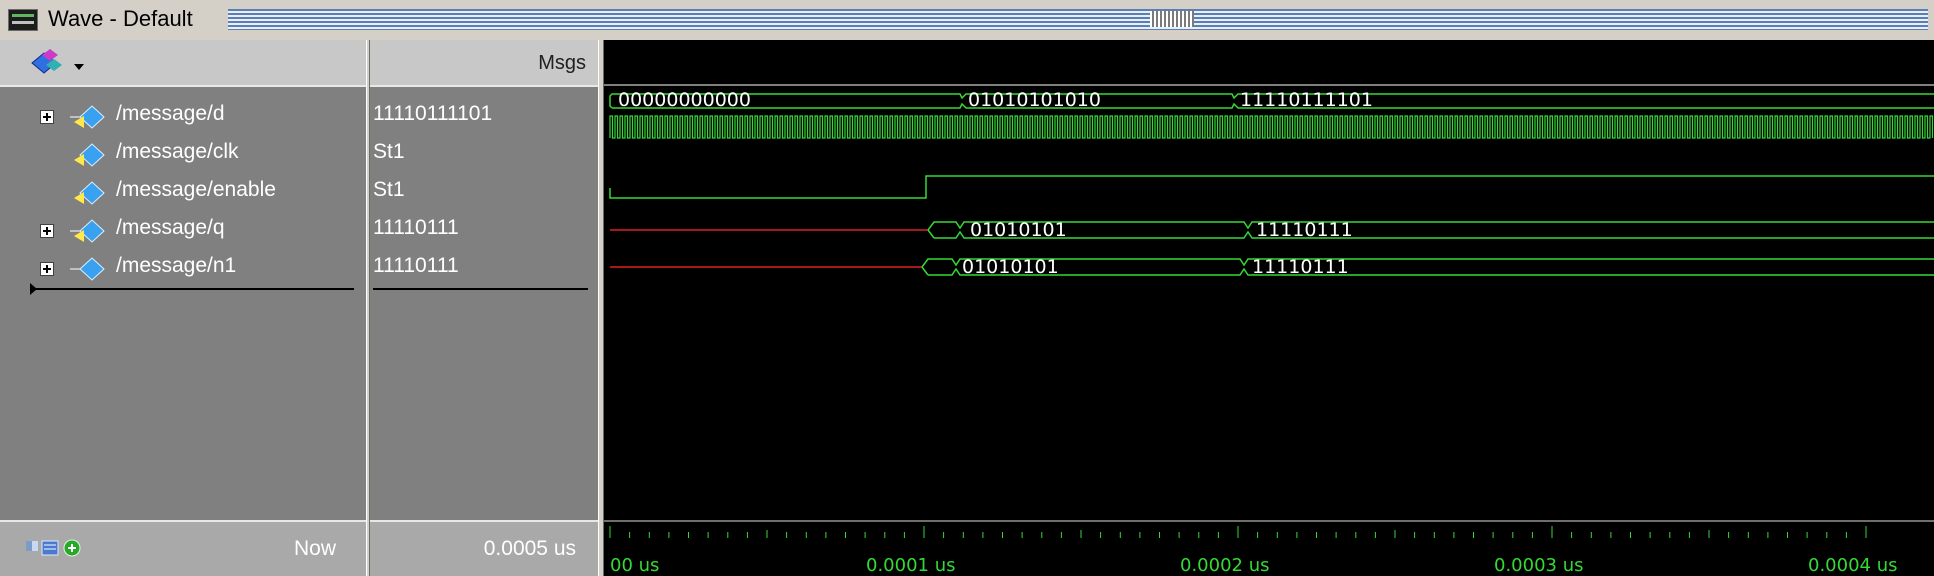 This screenshot has width=1934, height=576. Describe the element at coordinates (483, 270) in the screenshot. I see `signal-value-n1: 11110111` at that location.